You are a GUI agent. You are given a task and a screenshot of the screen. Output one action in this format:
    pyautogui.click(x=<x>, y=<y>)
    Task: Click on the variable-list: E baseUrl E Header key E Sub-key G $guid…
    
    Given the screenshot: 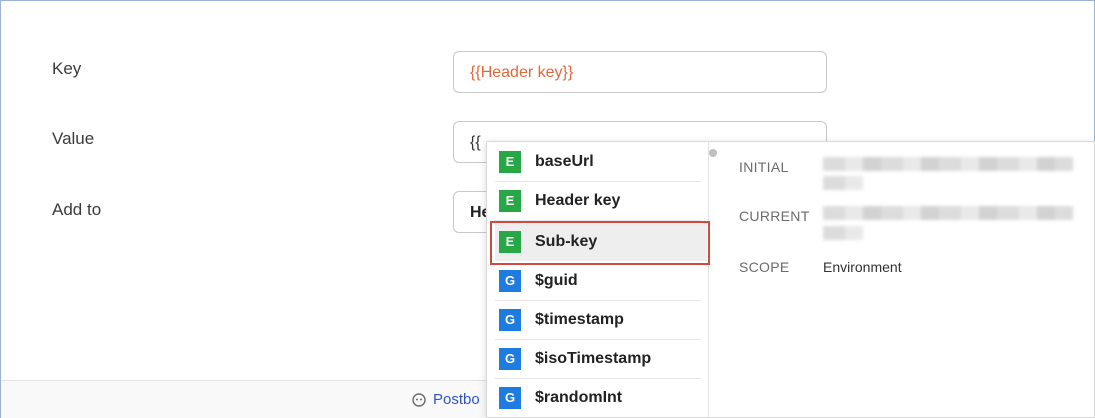 What is the action you would take?
    pyautogui.click(x=602, y=279)
    